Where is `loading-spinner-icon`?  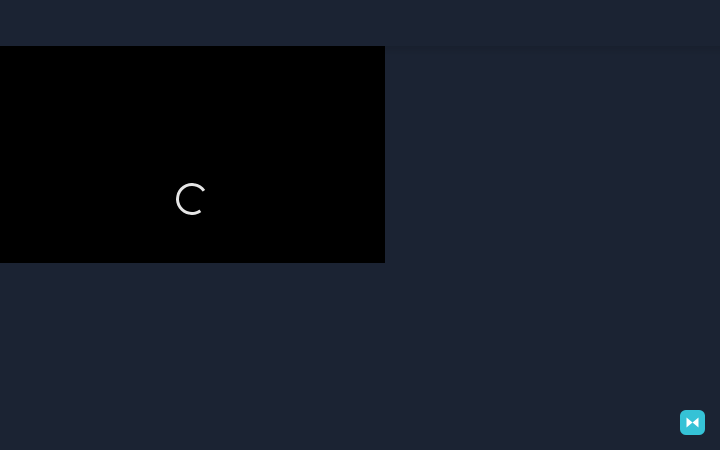
loading-spinner-icon is located at coordinates (192, 199).